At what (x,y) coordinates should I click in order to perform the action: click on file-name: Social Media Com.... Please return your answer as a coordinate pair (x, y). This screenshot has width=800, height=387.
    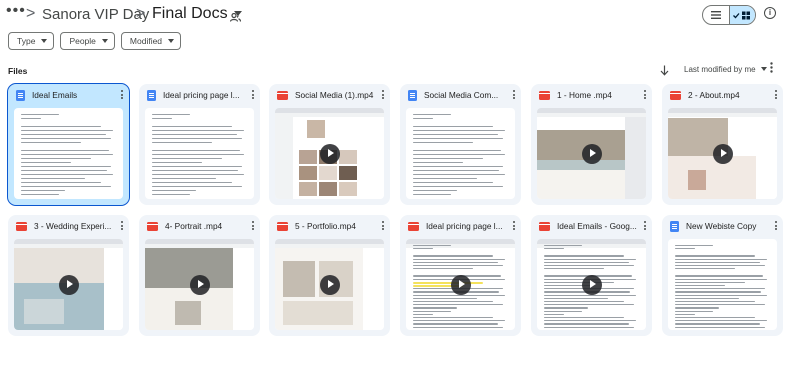
    Looking at the image, I should click on (461, 95).